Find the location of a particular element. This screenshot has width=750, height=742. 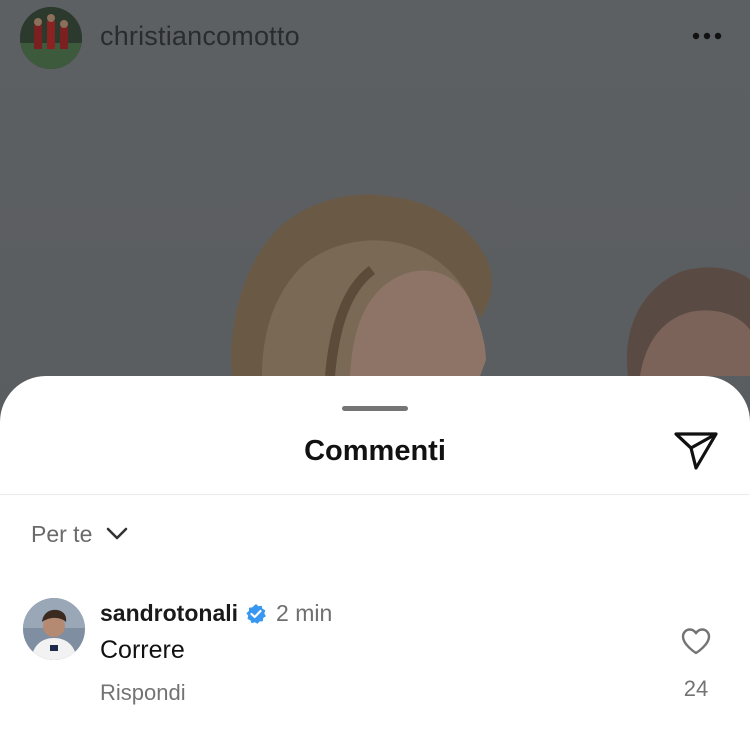

chevron-down-icon is located at coordinates (117, 533).